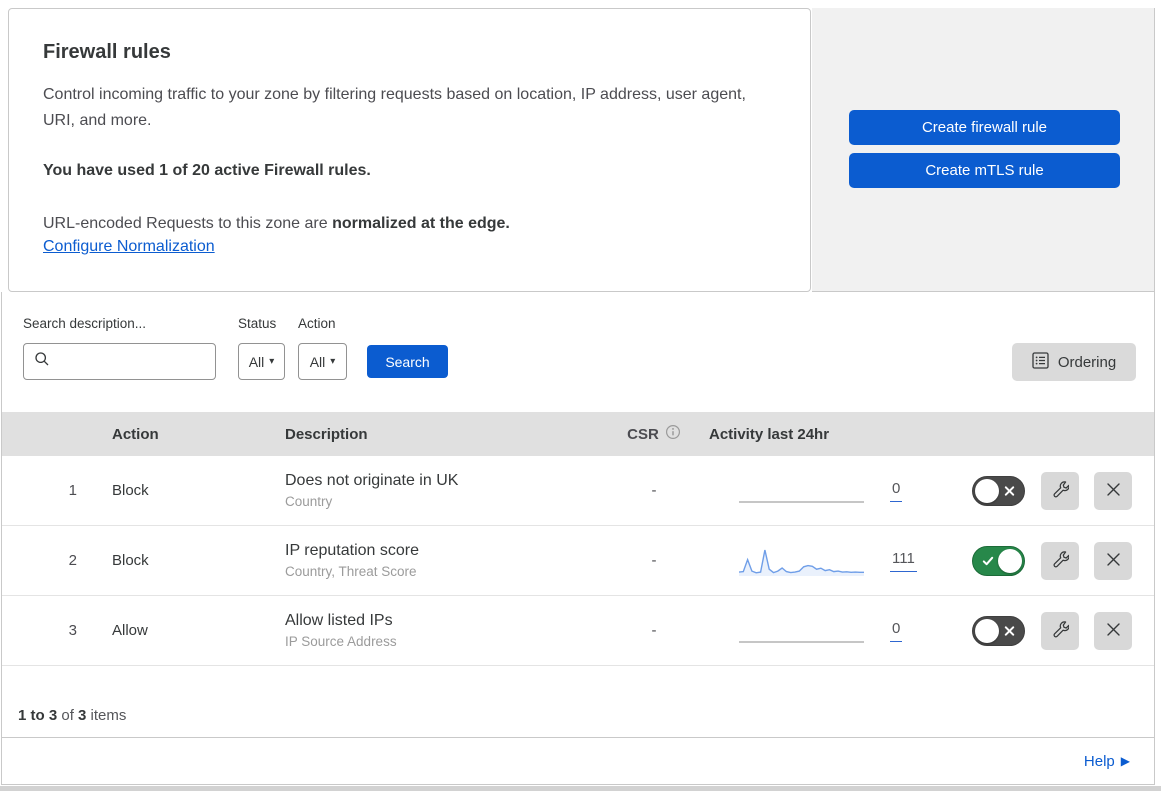 Image resolution: width=1161 pixels, height=791 pixels. I want to click on column-activity: Activity last 24hr, so click(769, 434).